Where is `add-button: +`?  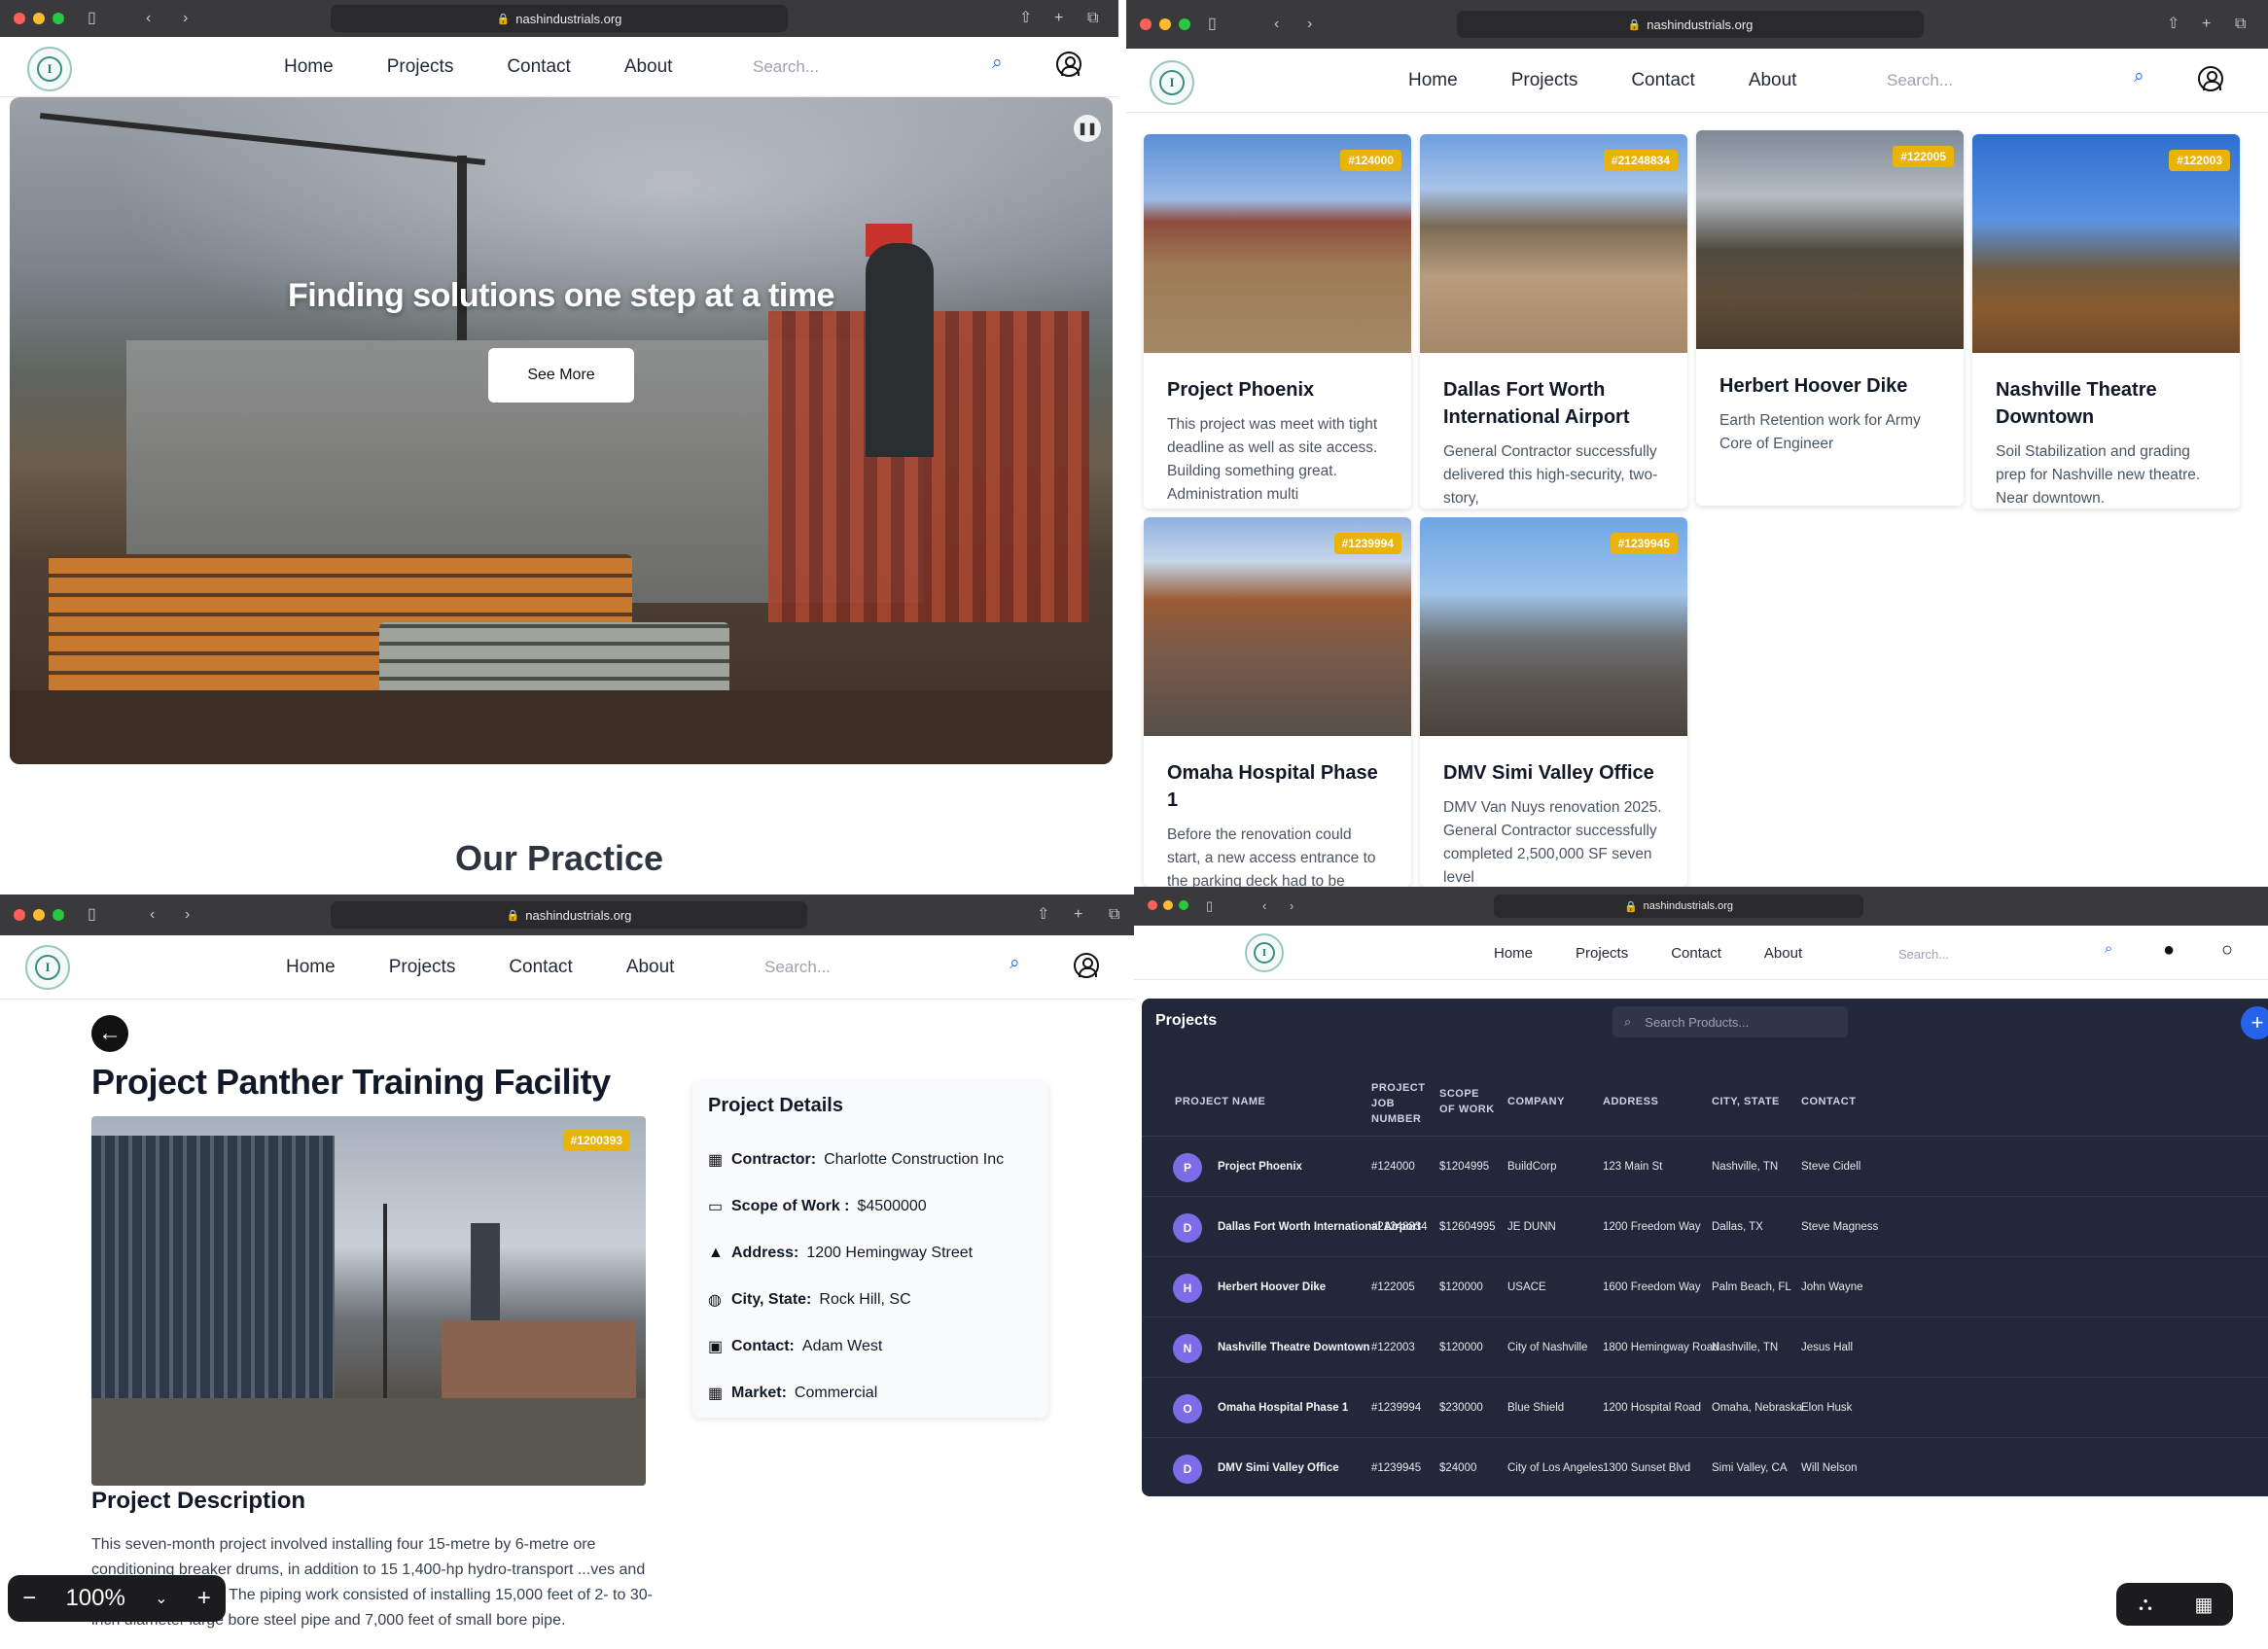 add-button: + is located at coordinates (2254, 1022).